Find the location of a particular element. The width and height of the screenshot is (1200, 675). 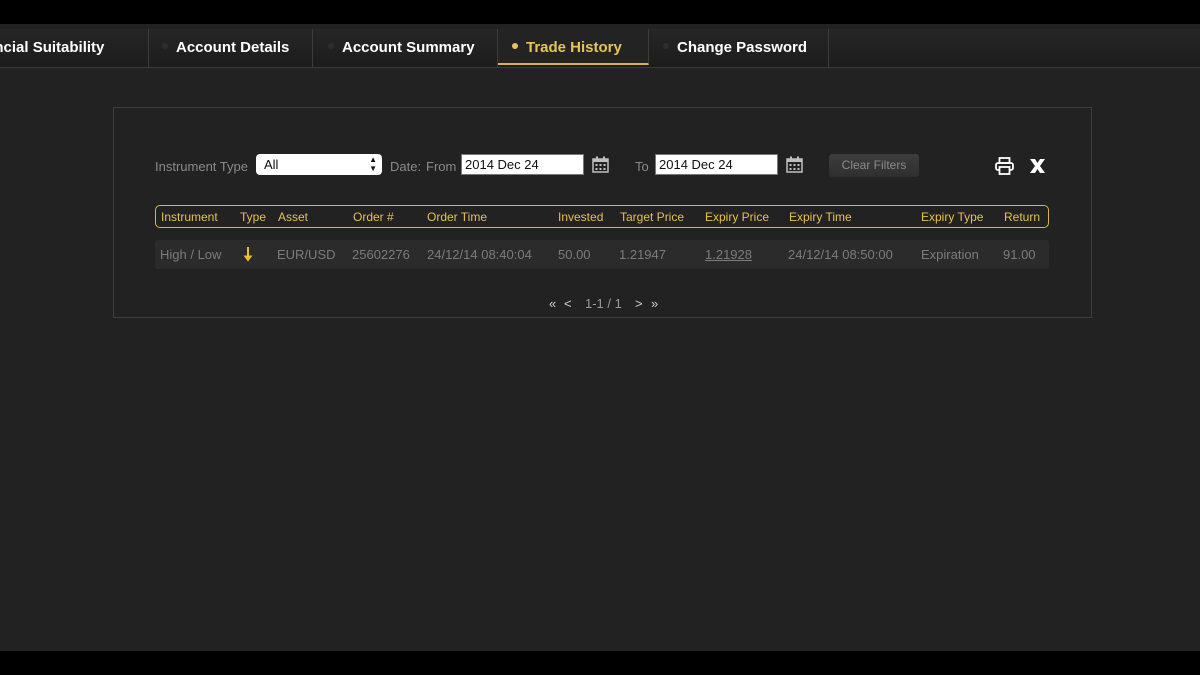

print-icon is located at coordinates (1004, 166).